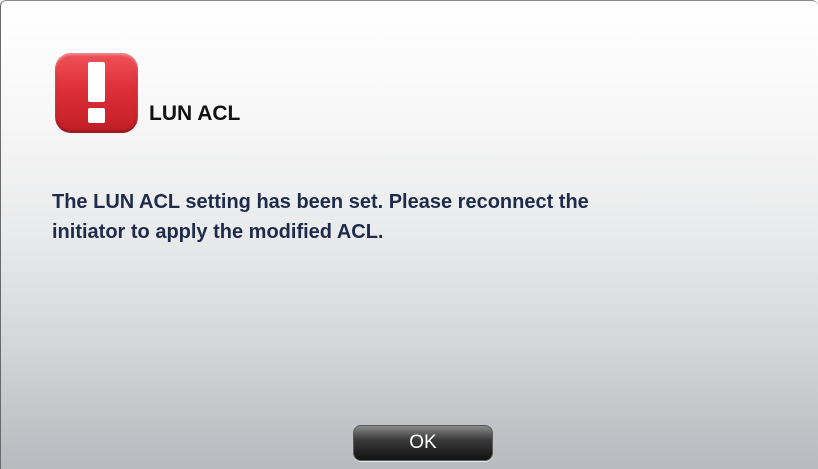 Image resolution: width=818 pixels, height=469 pixels. Describe the element at coordinates (96, 82) in the screenshot. I see `exclamation-bar` at that location.